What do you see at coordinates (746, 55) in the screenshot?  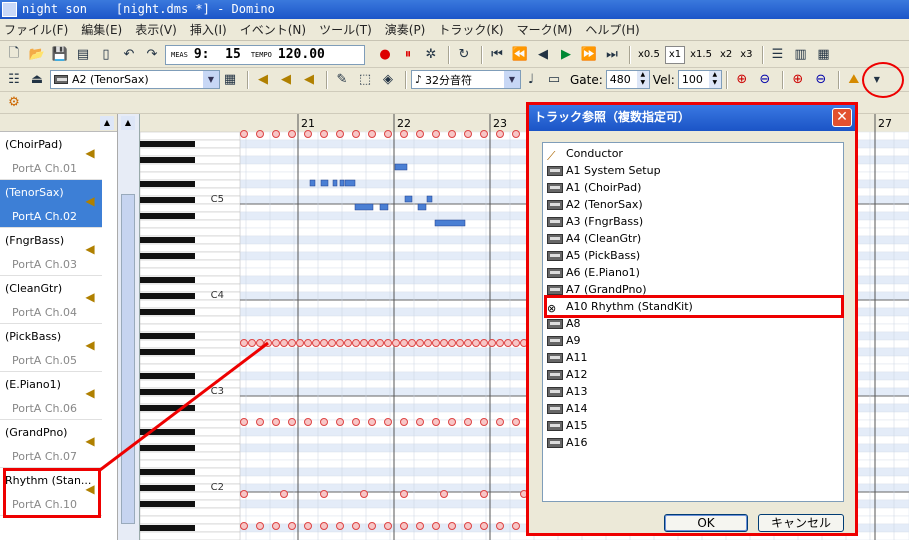 I see `zoom-x3: x3` at bounding box center [746, 55].